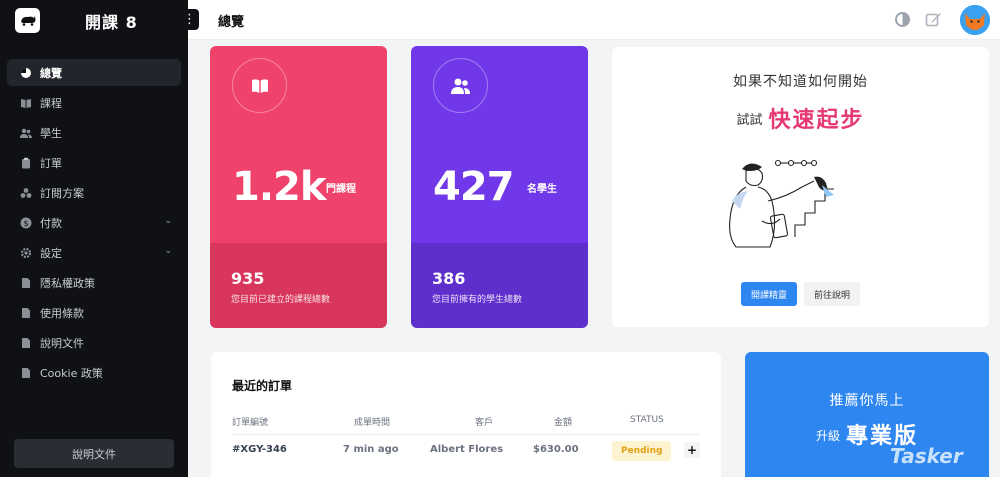 This screenshot has height=477, width=1000. Describe the element at coordinates (484, 423) in the screenshot. I see `column-header-customer: 客戶` at that location.